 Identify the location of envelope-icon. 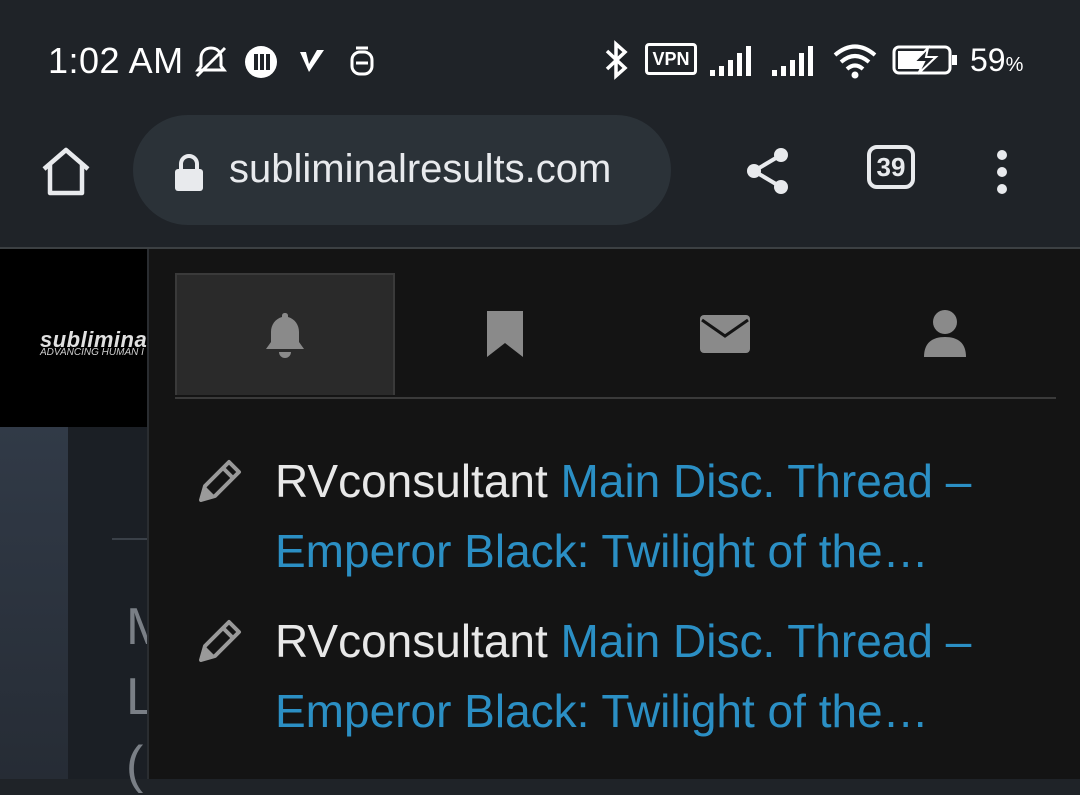
(725, 334).